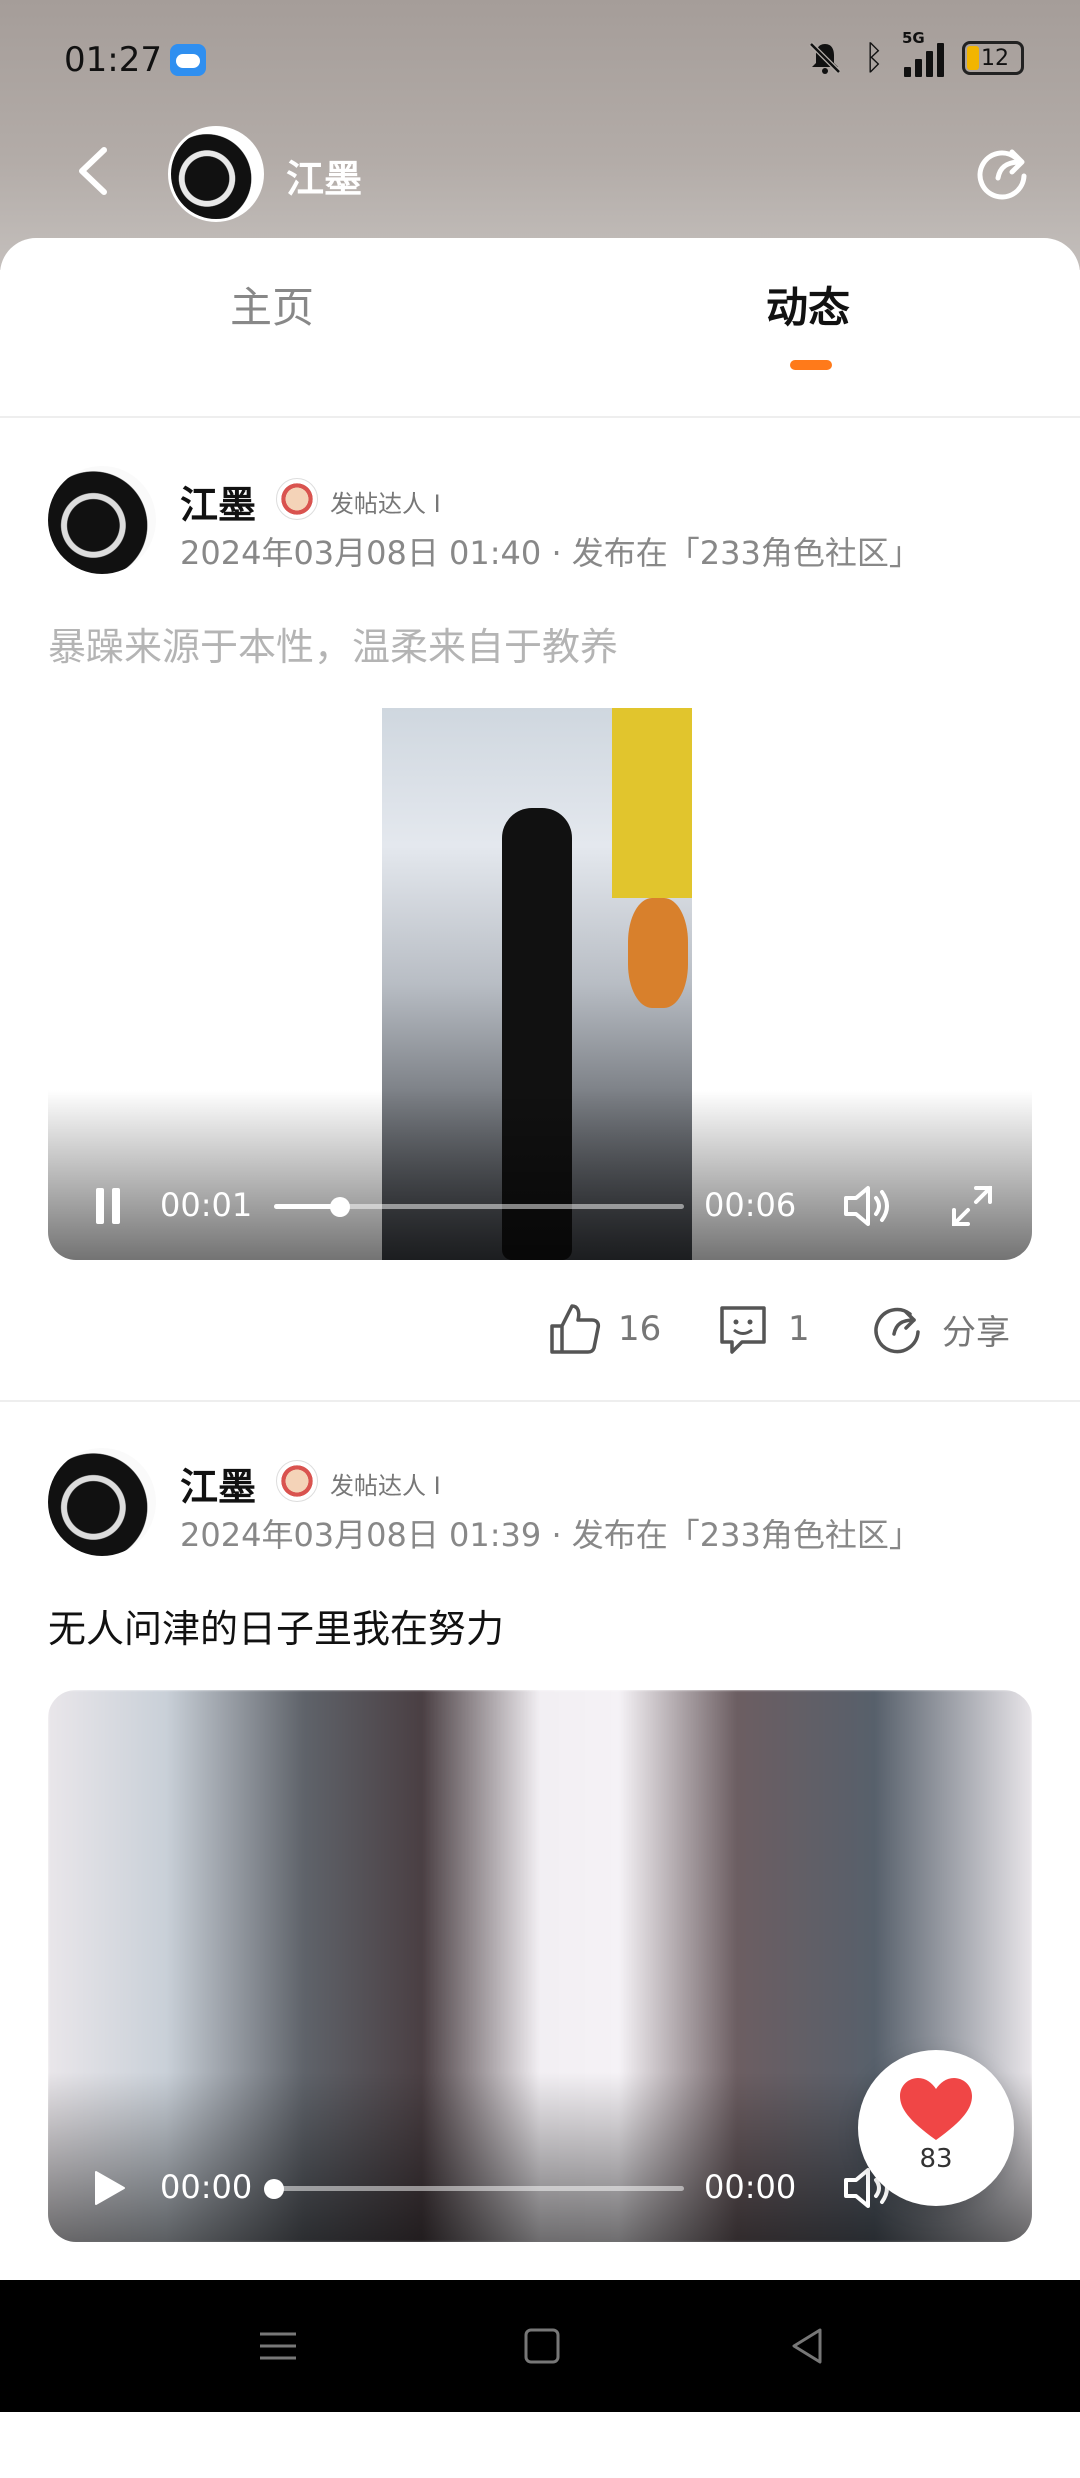 Image resolution: width=1080 pixels, height=2478 pixels. I want to click on thumbs-up-icon, so click(575, 1329).